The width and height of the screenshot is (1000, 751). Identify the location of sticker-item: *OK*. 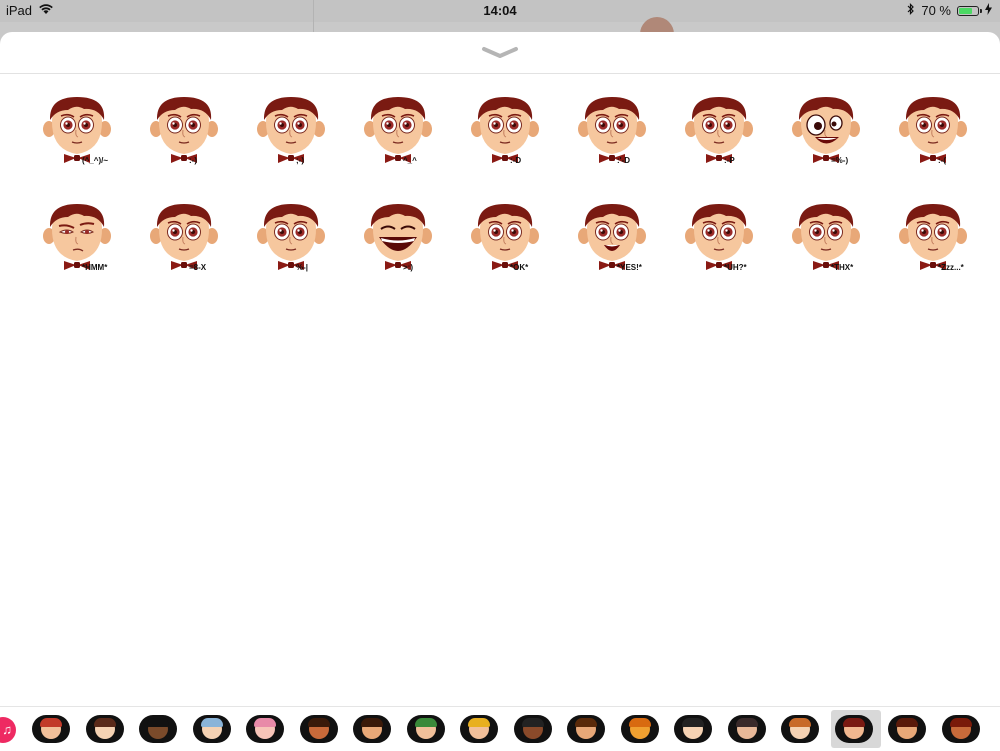
(508, 242).